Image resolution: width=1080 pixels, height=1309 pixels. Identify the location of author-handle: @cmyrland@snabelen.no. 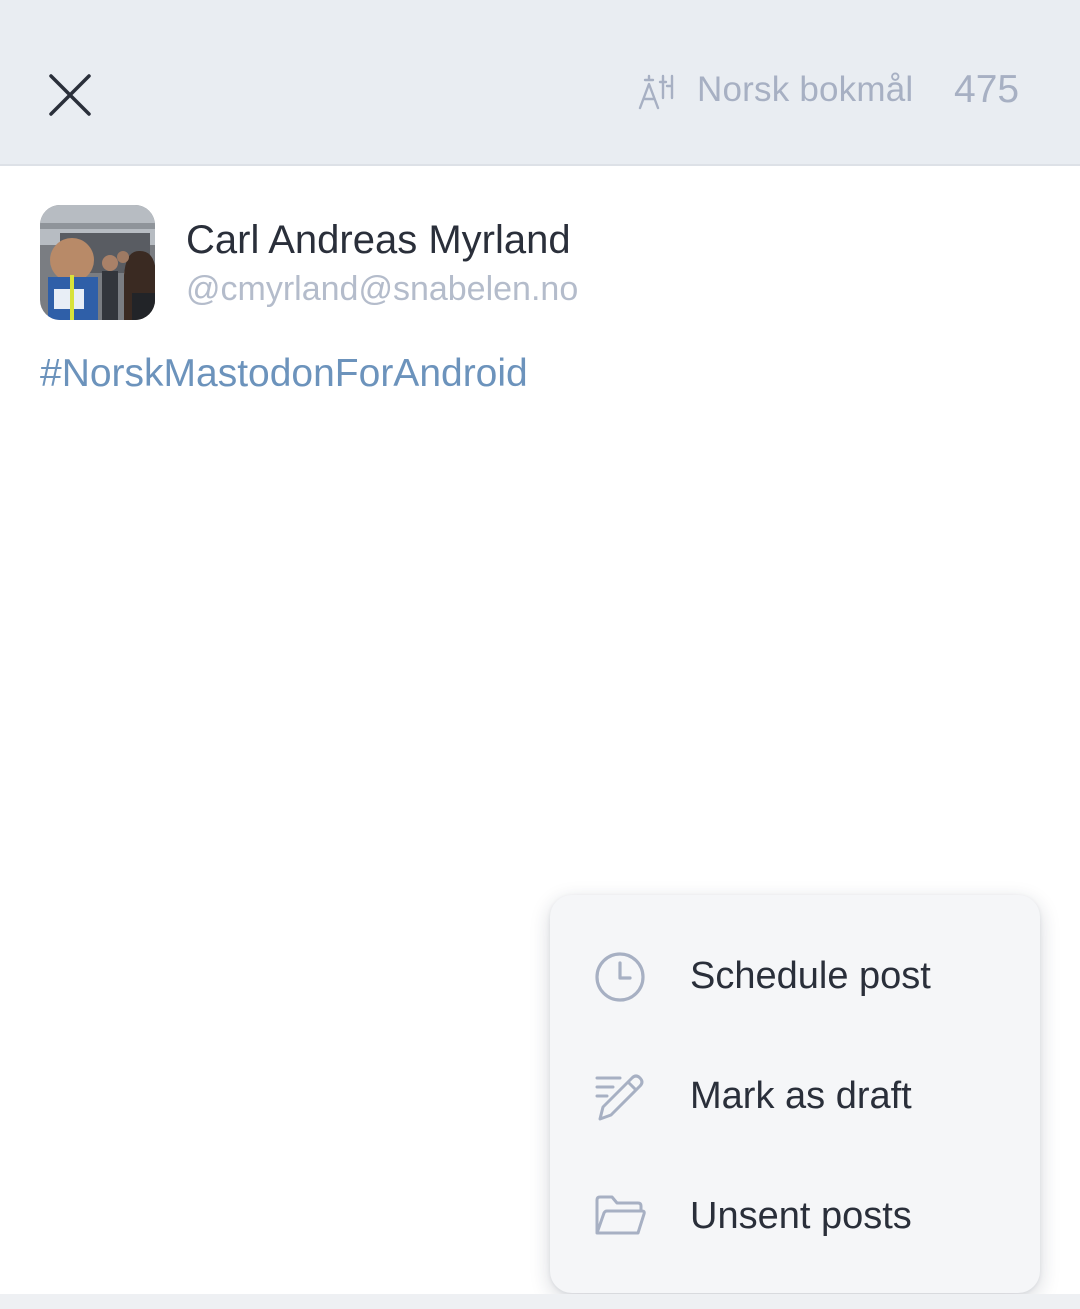
(382, 289).